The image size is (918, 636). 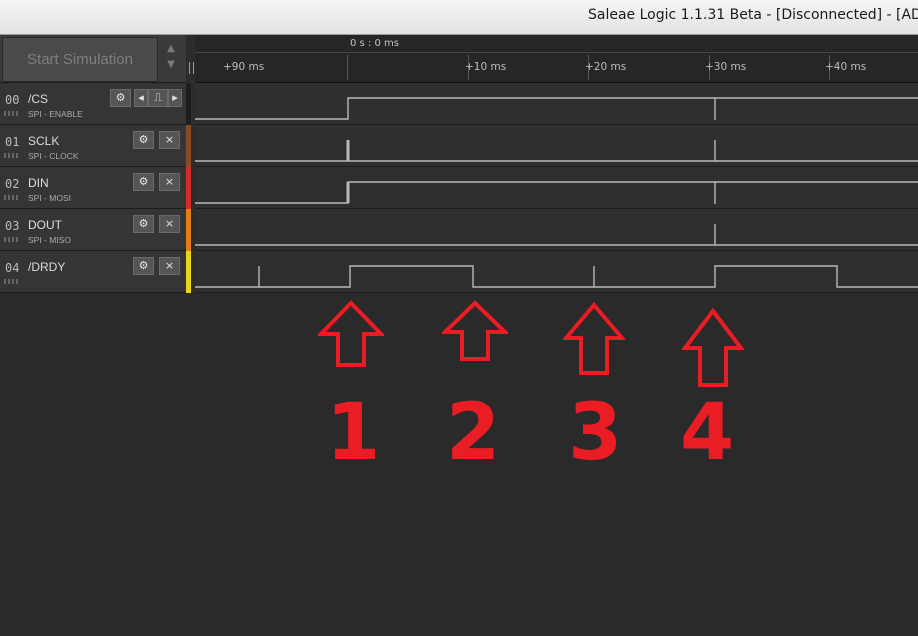 What do you see at coordinates (244, 67) in the screenshot?
I see `ruler-tick-label: +90 ms` at bounding box center [244, 67].